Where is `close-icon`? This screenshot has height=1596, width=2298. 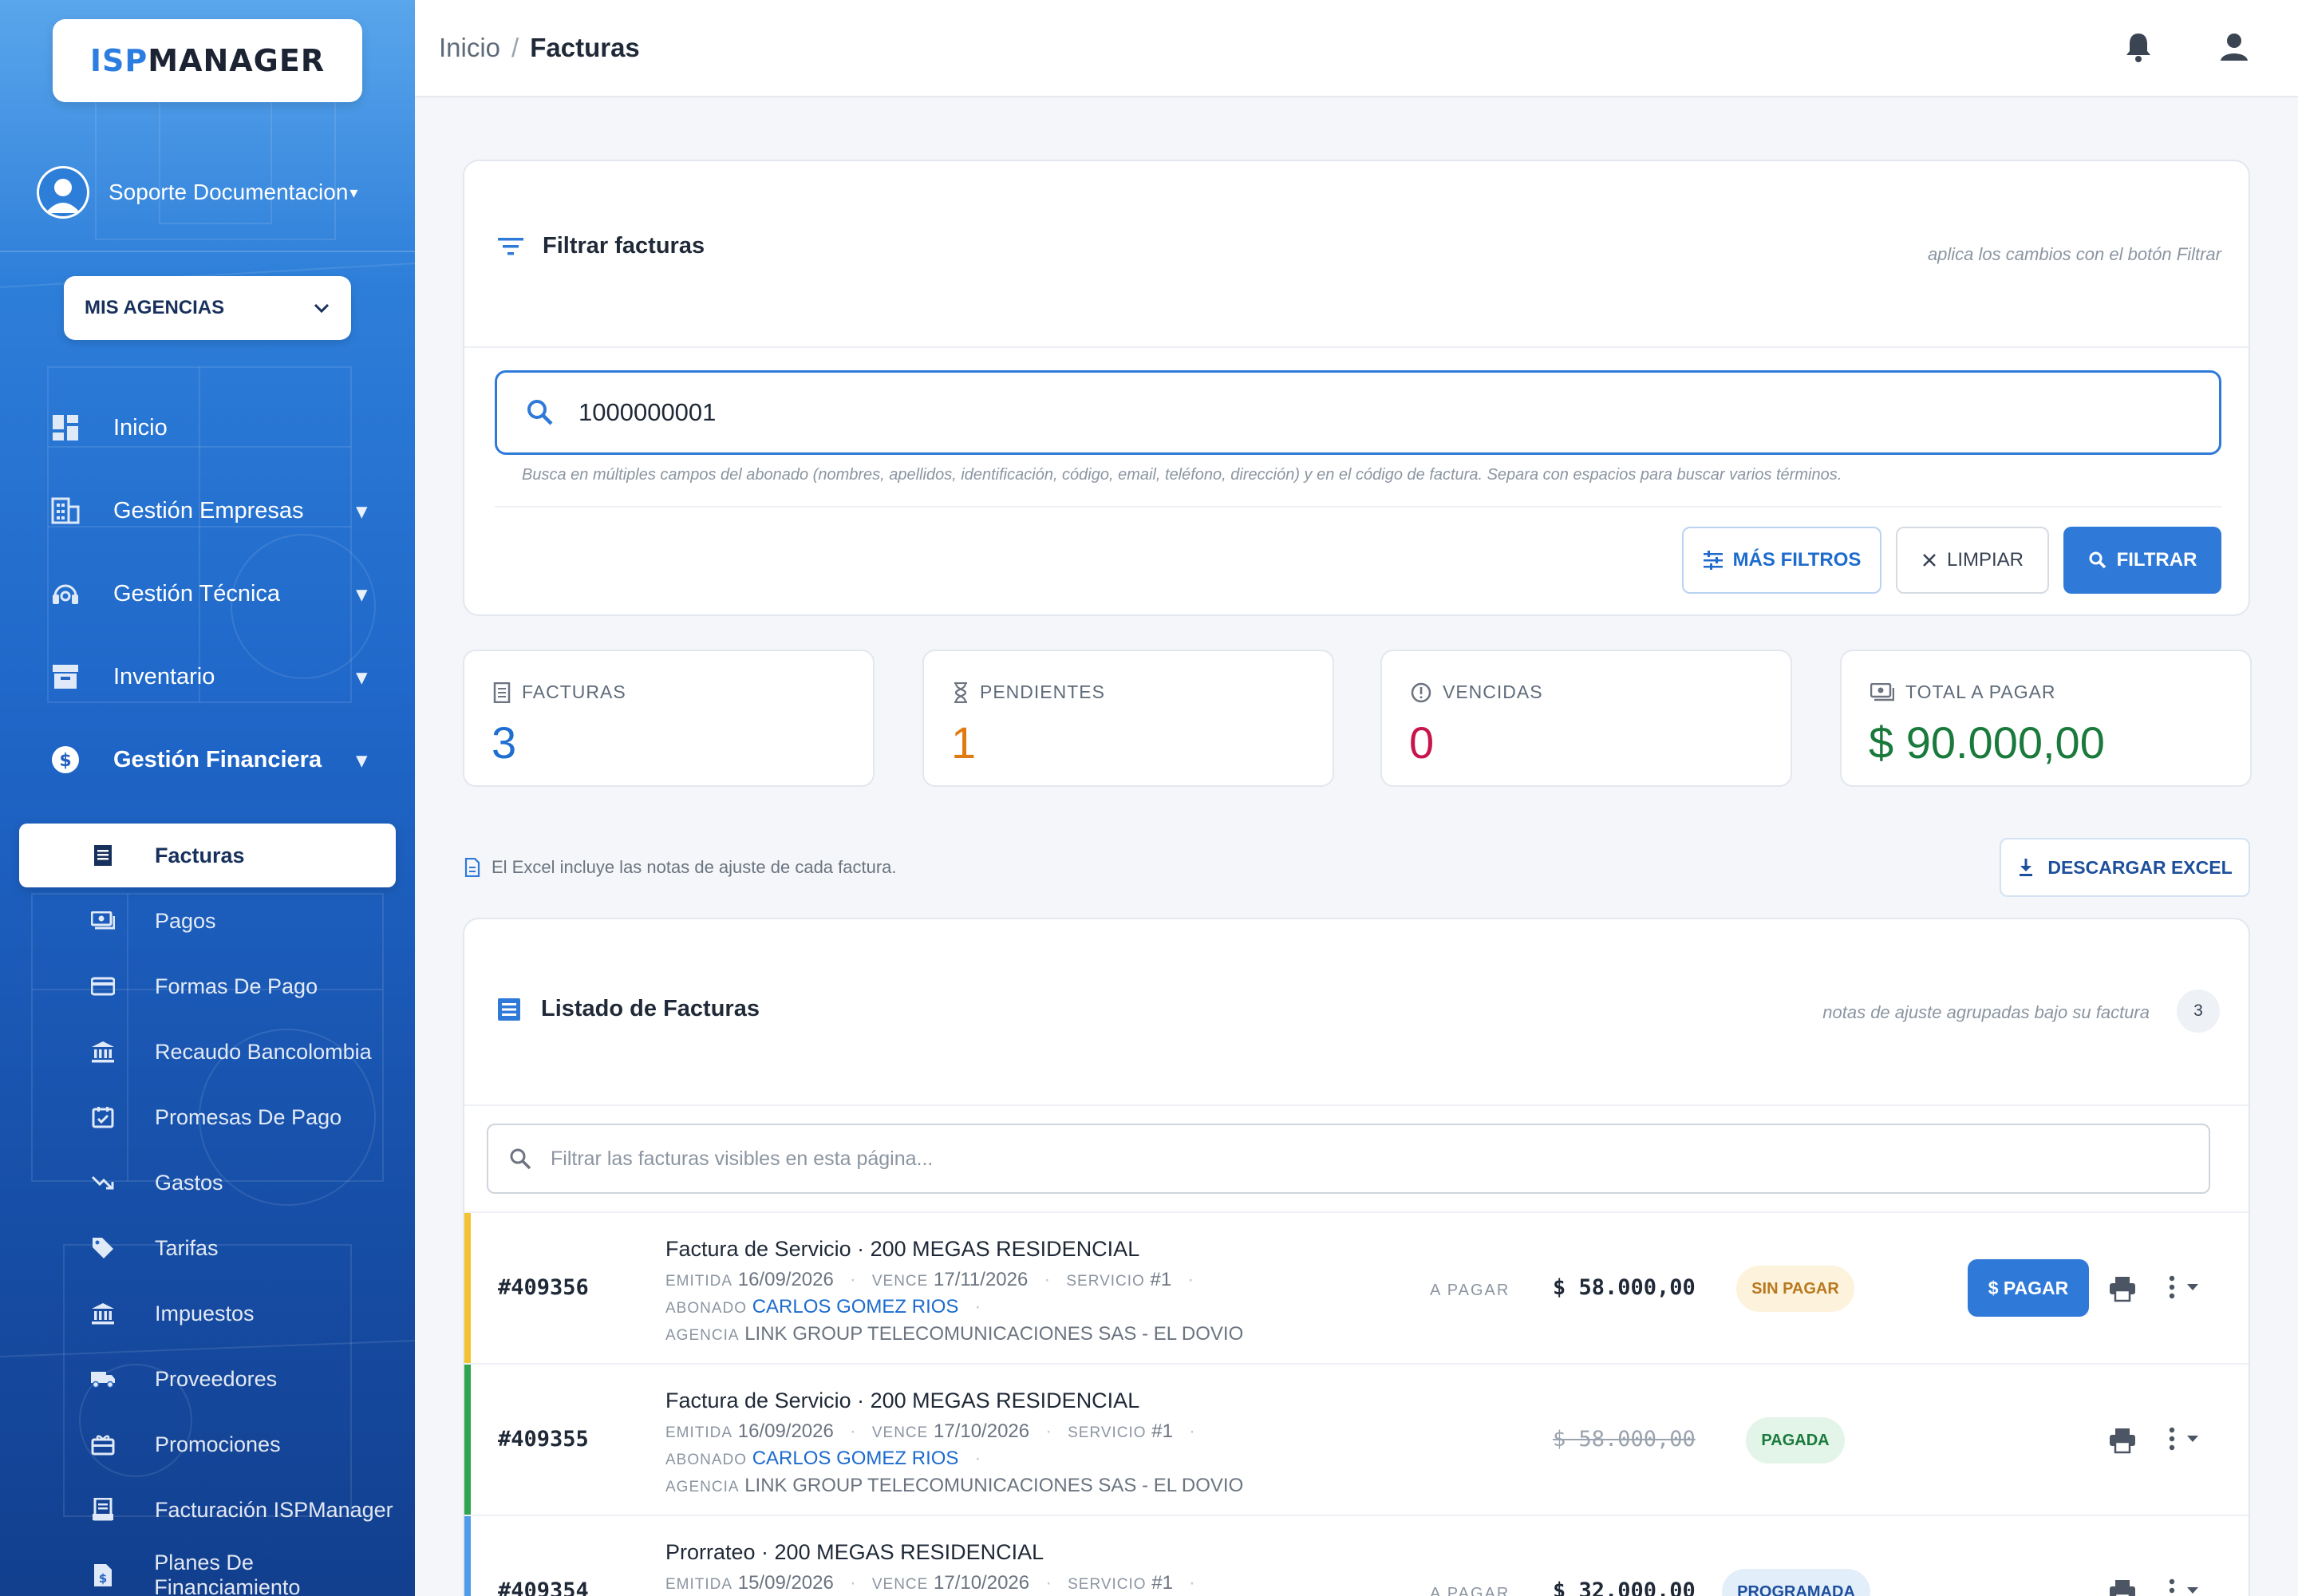 close-icon is located at coordinates (1929, 560).